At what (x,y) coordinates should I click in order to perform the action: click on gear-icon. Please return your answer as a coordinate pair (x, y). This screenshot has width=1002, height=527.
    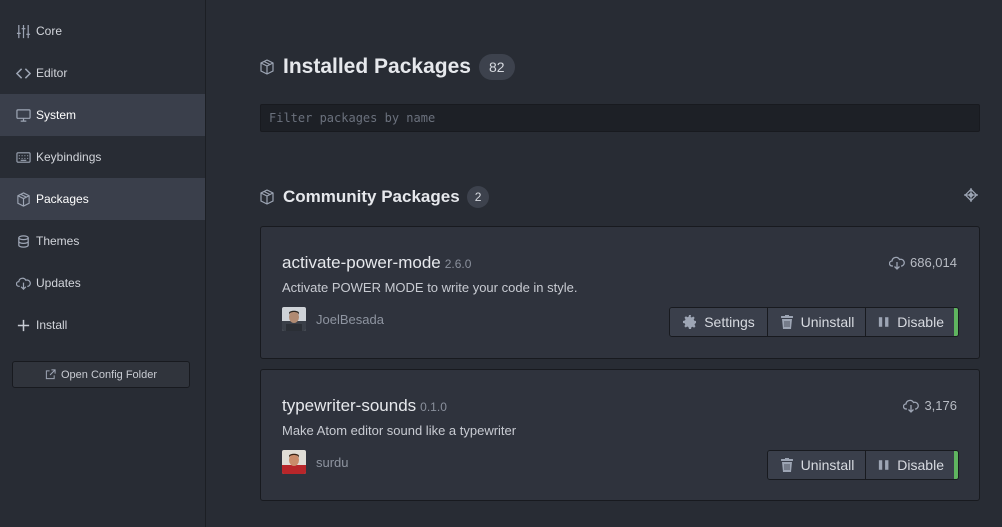
    Looking at the image, I should click on (690, 322).